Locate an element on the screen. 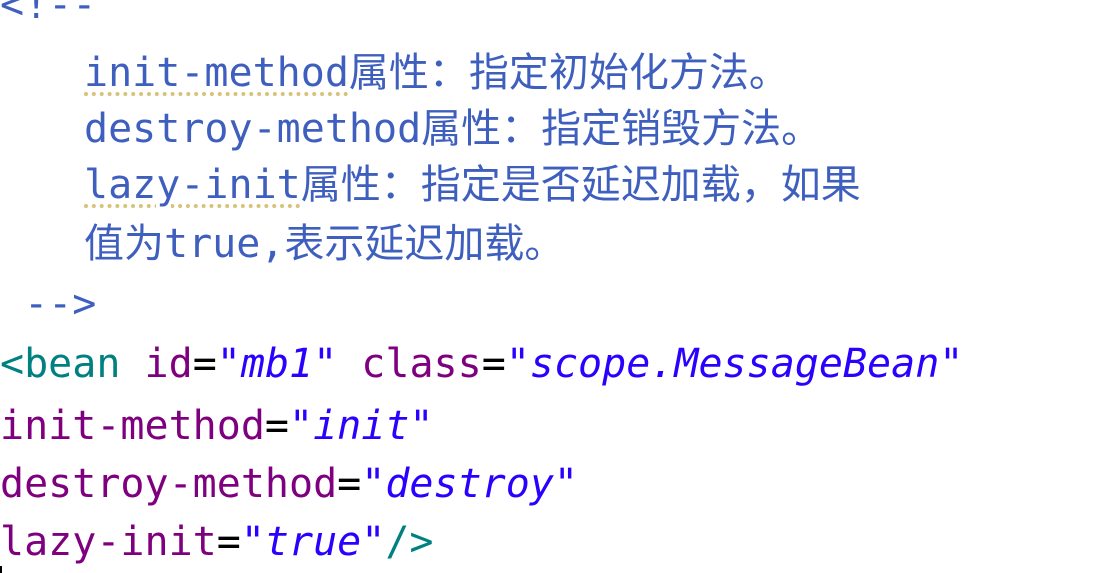  comment-keyword: destroy-method is located at coordinates (253, 129).